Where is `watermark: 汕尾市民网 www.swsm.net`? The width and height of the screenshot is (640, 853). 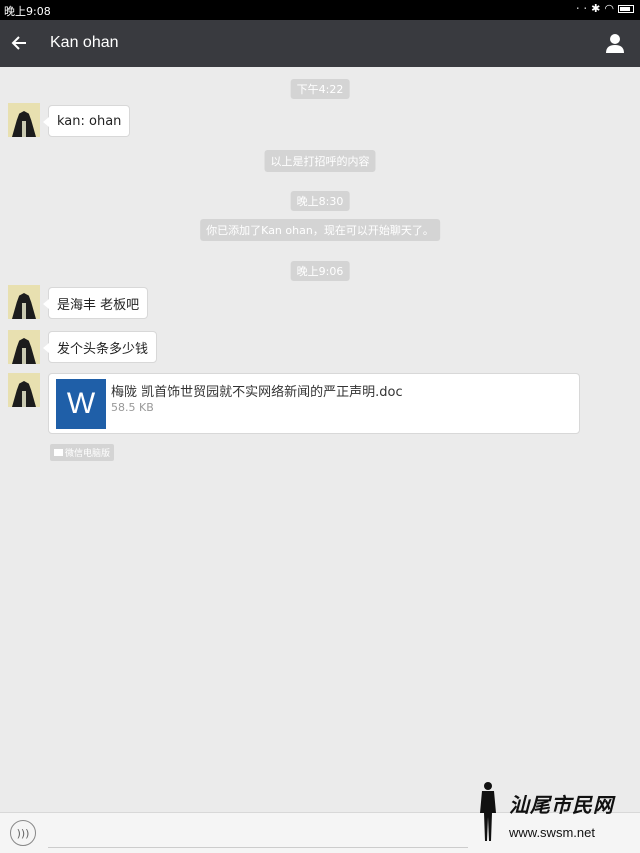
watermark: 汕尾市民网 www.swsm.net is located at coordinates (553, 816).